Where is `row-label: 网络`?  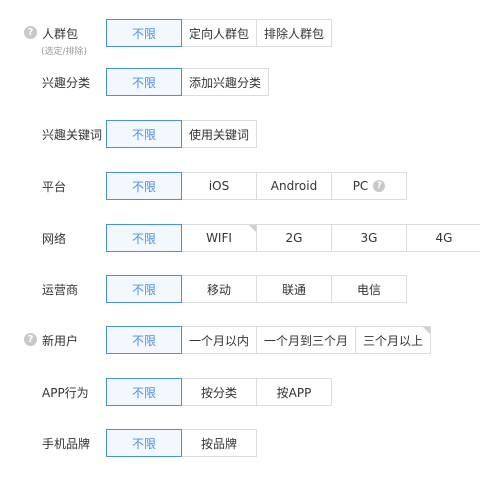 row-label: 网络 is located at coordinates (54, 239).